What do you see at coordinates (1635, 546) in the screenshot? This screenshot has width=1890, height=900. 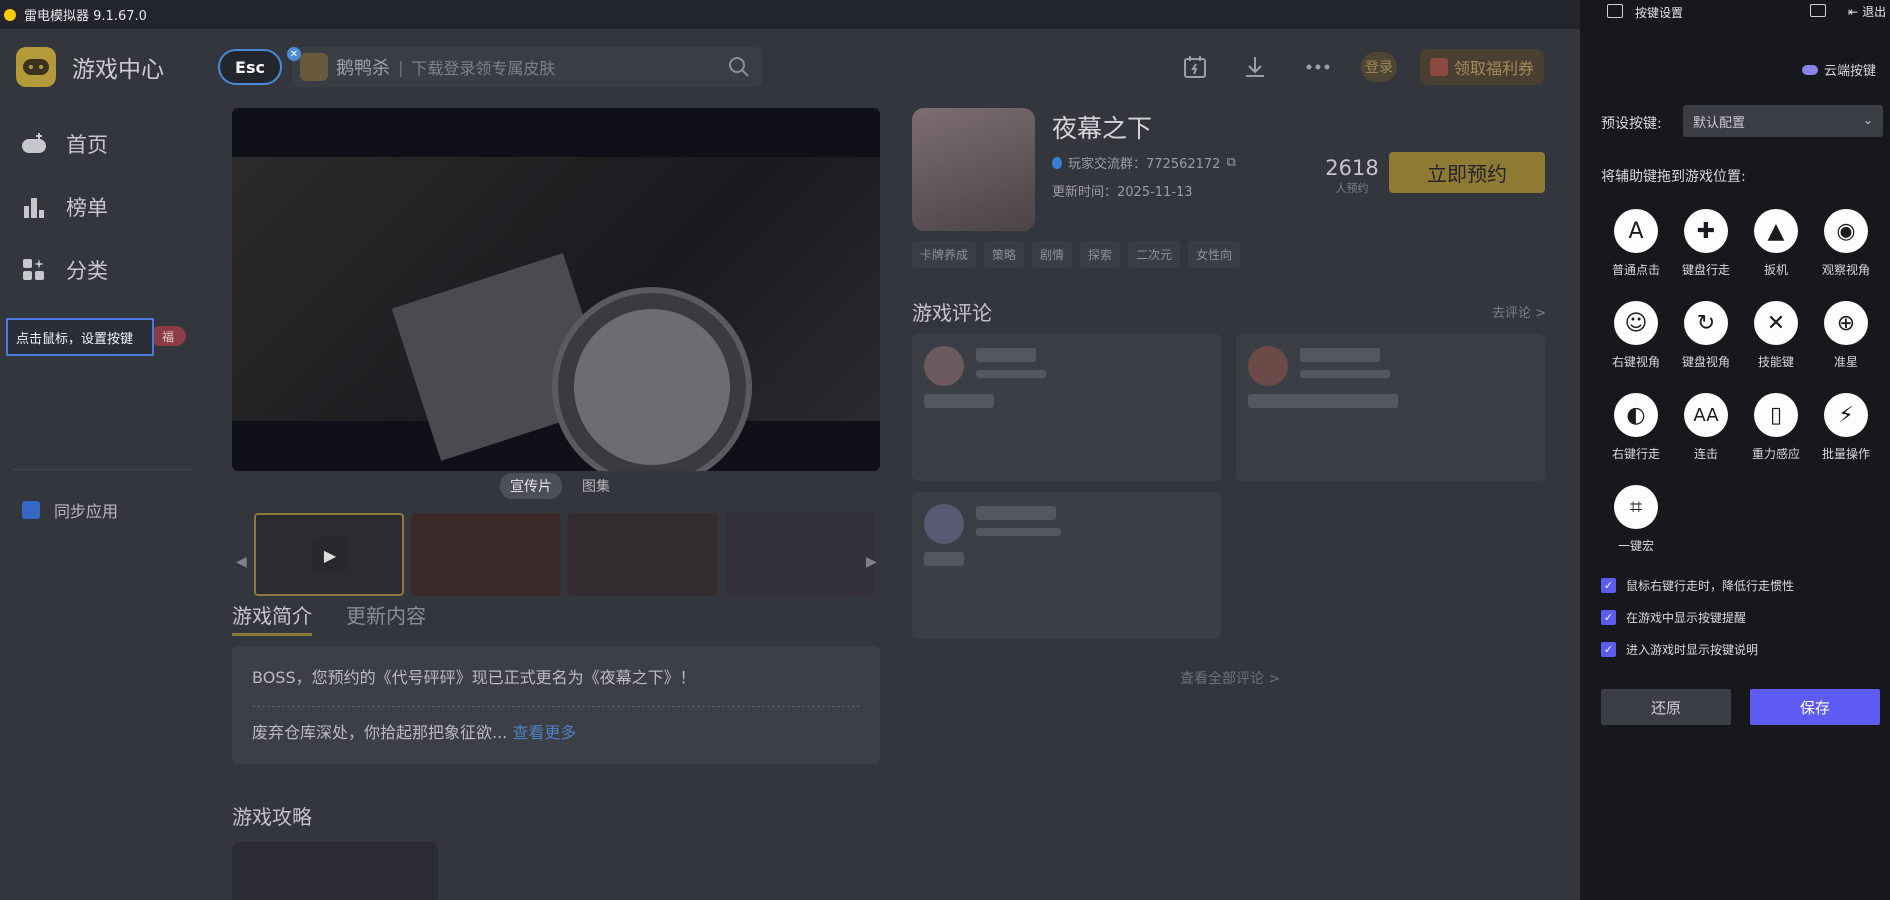 I see `key-label: 一键宏` at bounding box center [1635, 546].